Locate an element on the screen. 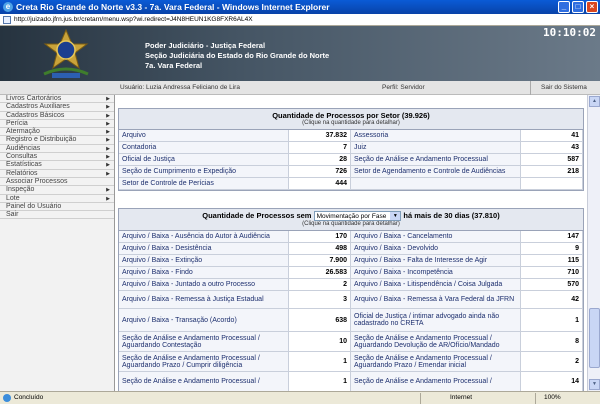 This screenshot has height=404, width=600. count-cell: 147 is located at coordinates (552, 237).